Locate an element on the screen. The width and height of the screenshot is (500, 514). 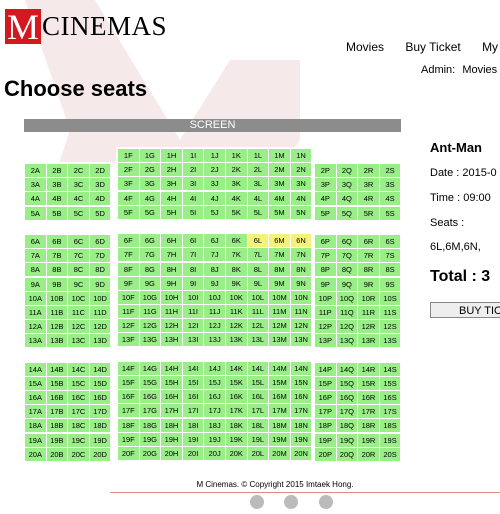
seat-10B: 10B is located at coordinates (57, 298).